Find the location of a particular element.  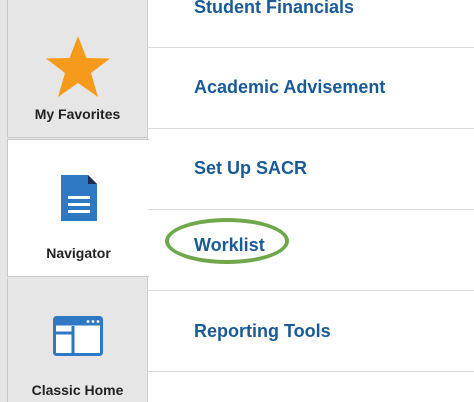

window-icon is located at coordinates (77, 338).